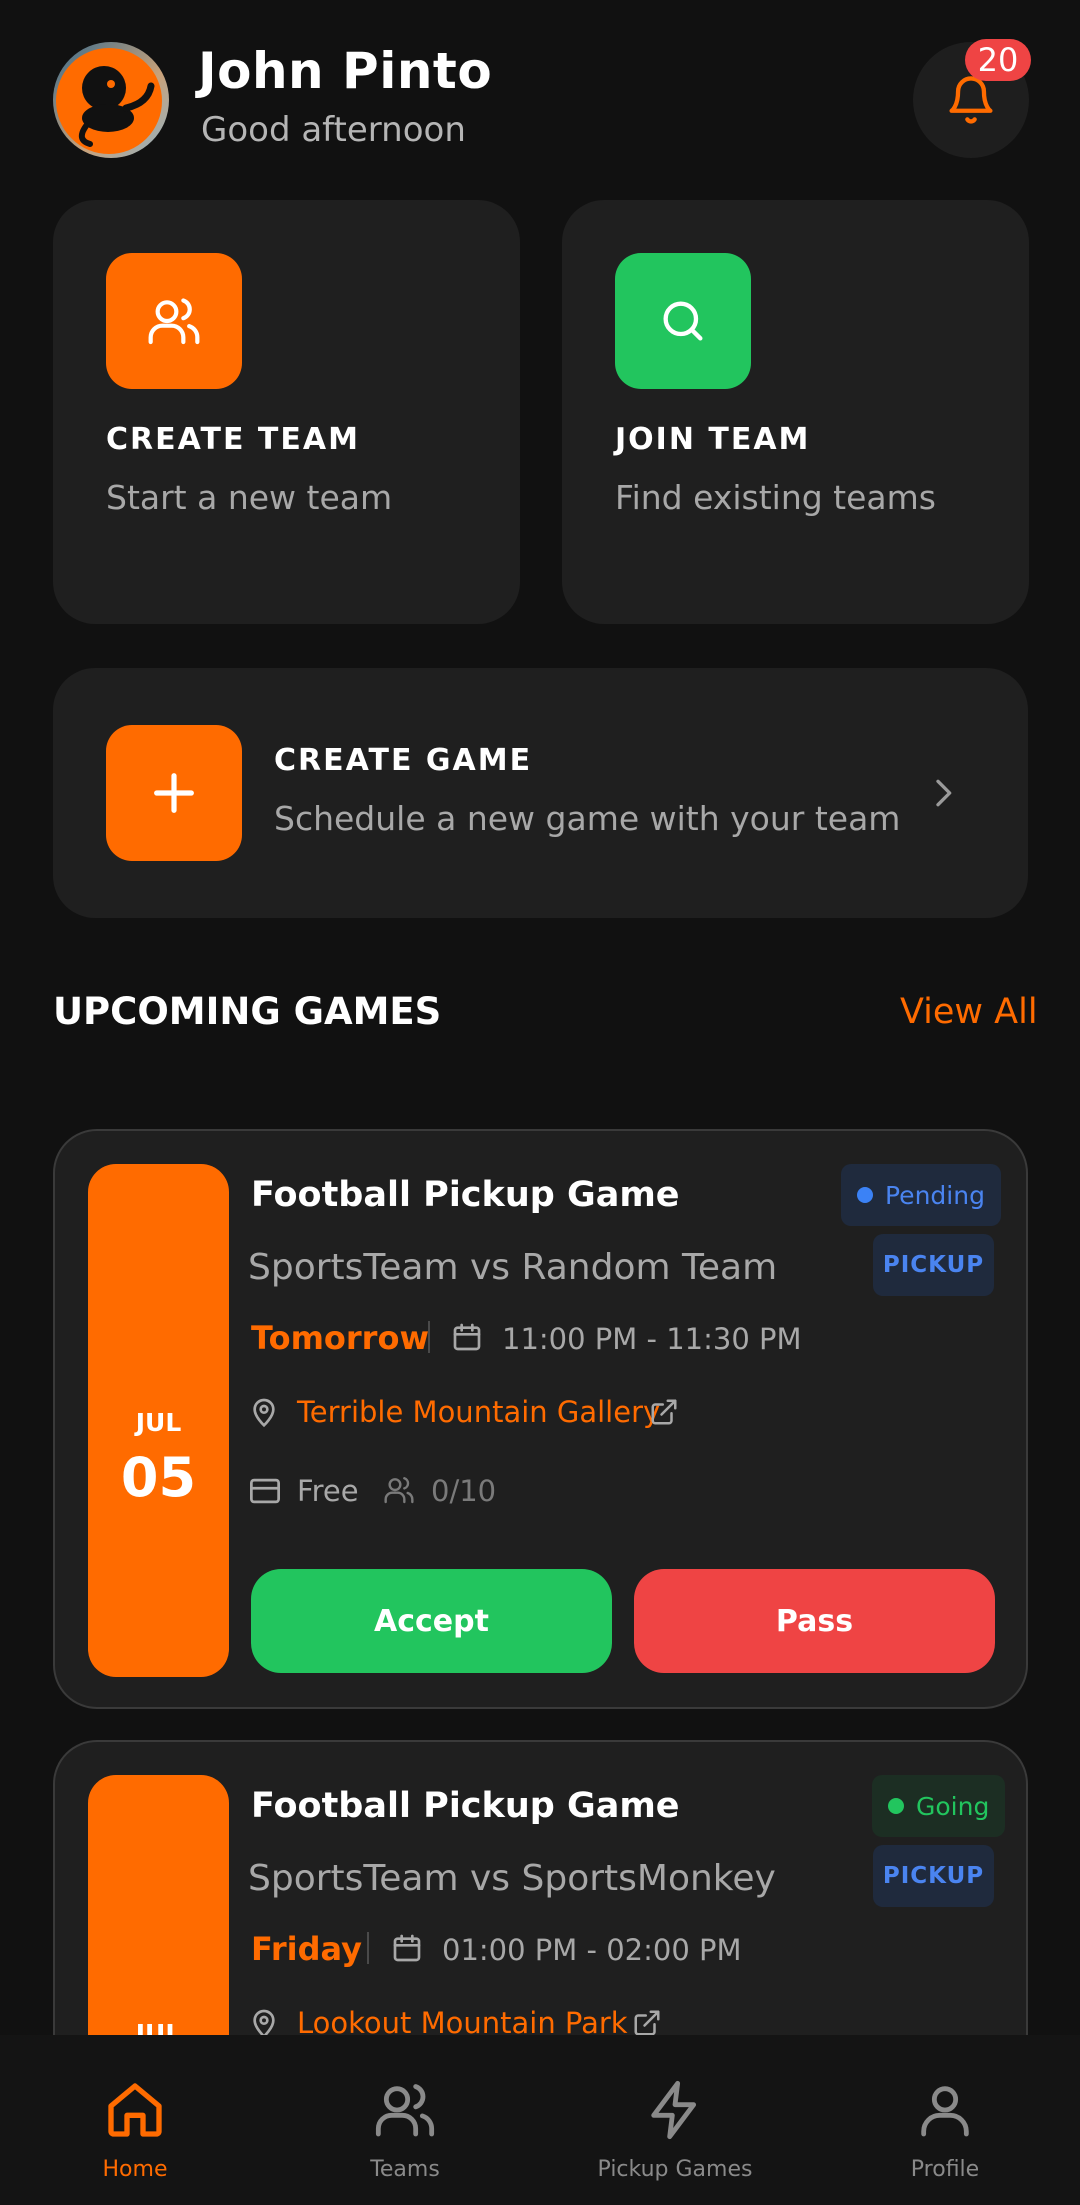 The width and height of the screenshot is (1080, 2205). What do you see at coordinates (675, 2169) in the screenshot?
I see `nav-pickup-games-label: Pickup Games` at bounding box center [675, 2169].